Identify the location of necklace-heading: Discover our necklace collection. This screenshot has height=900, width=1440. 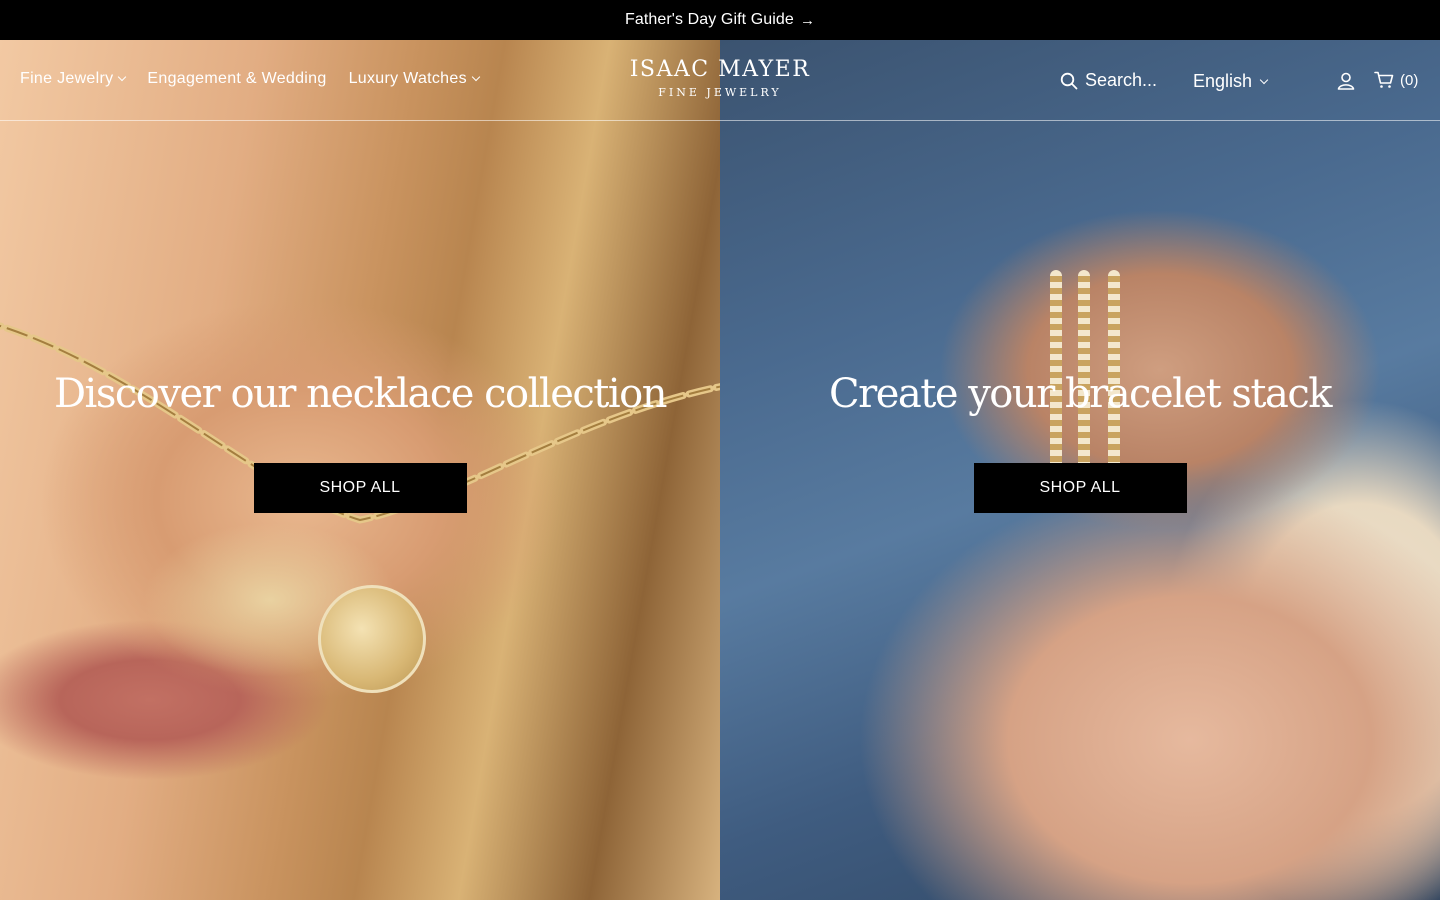
(360, 394).